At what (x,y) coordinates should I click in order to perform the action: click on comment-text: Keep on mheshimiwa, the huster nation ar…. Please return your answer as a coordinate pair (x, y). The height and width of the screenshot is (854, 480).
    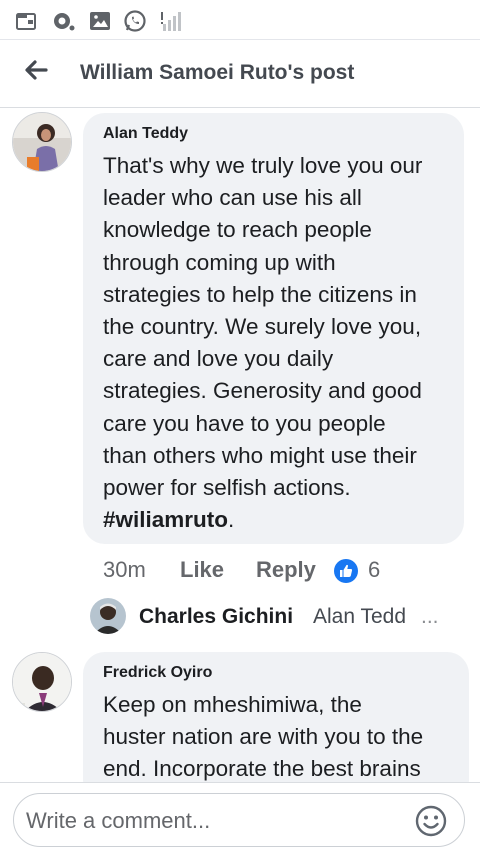
    Looking at the image, I should click on (263, 737).